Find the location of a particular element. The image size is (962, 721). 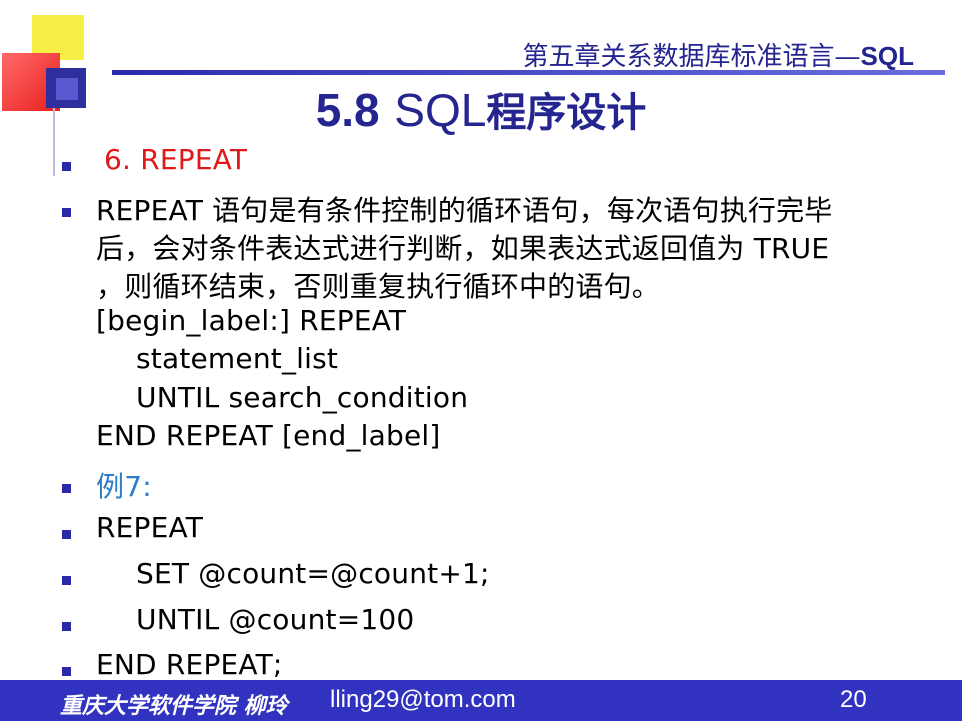

description-line-1: REPEAT 语句是有条件控制的循环语句，每次语句执行完毕 is located at coordinates (464, 210).